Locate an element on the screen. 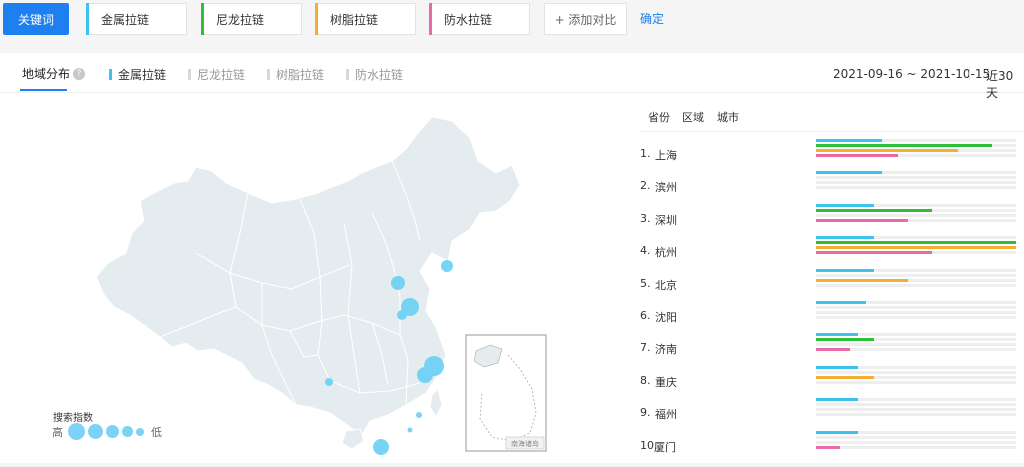 The width and height of the screenshot is (1024, 467). rank-city-name: 厦门 is located at coordinates (665, 447).